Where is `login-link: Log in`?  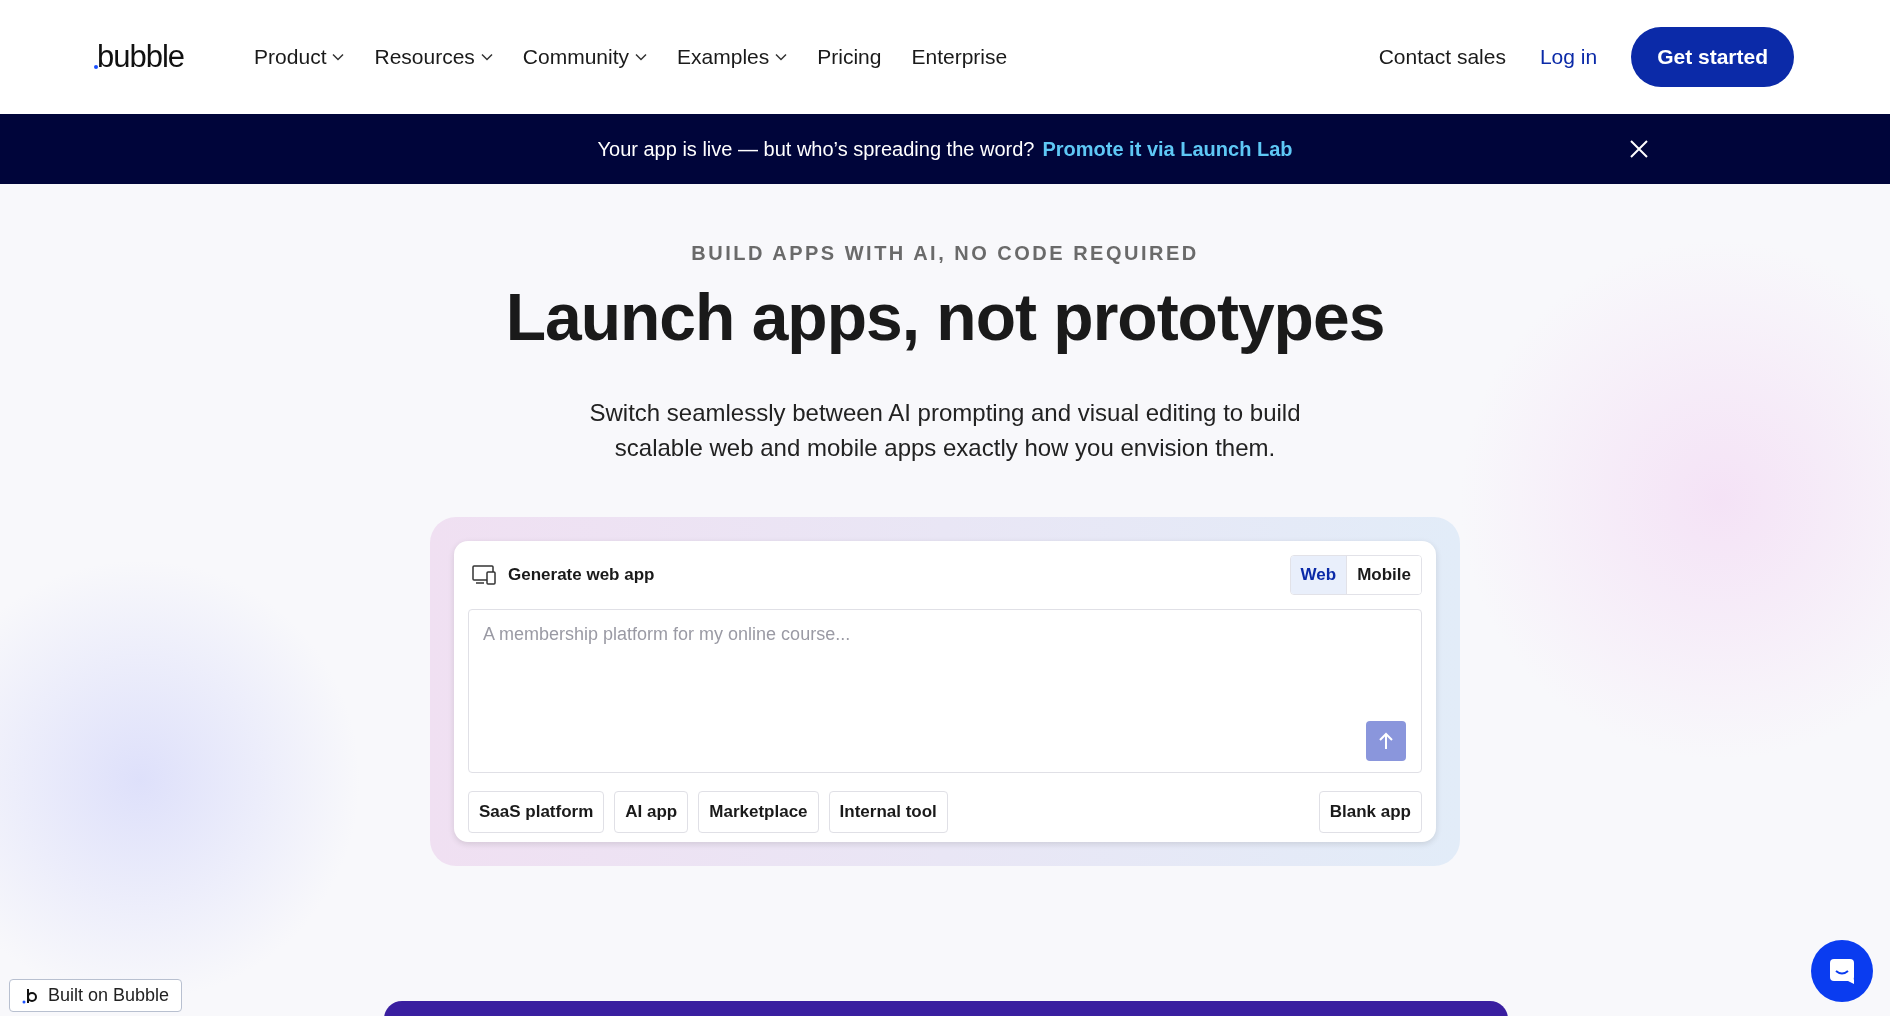 login-link: Log in is located at coordinates (1568, 57).